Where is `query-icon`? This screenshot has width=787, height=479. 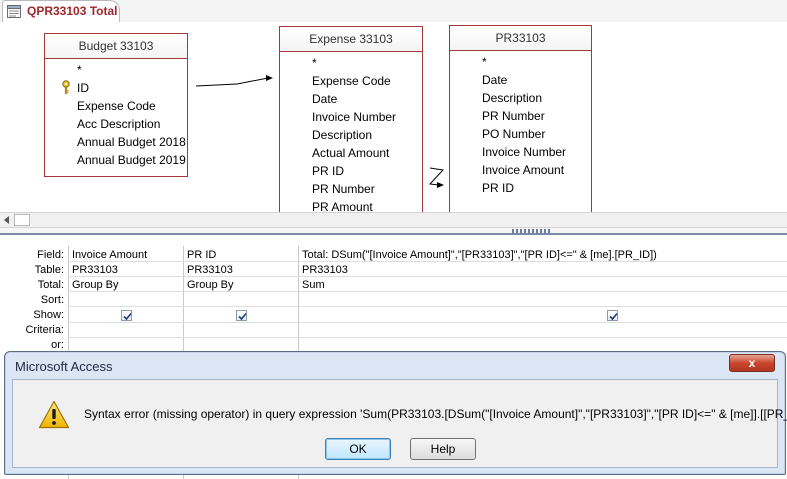 query-icon is located at coordinates (14, 11).